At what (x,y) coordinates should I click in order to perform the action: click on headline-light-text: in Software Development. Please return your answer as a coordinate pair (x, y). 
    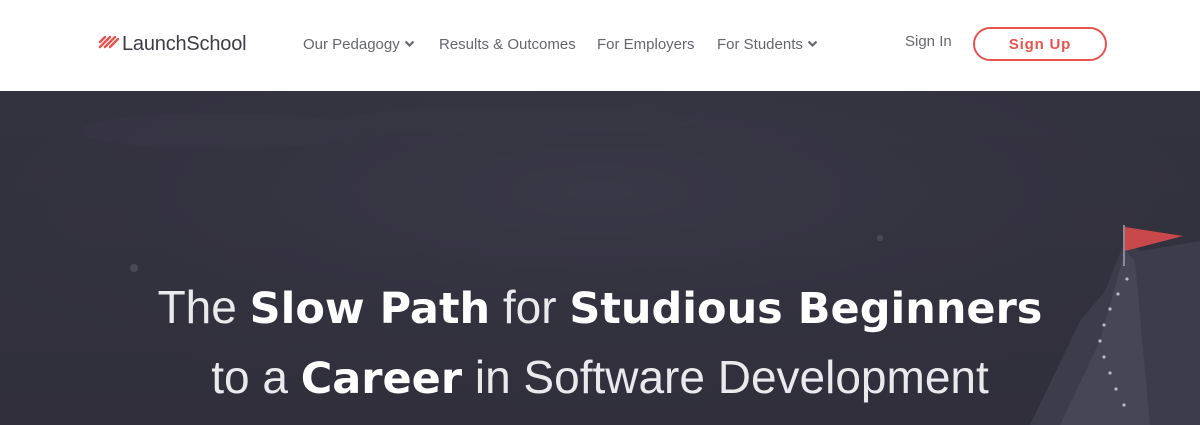
    Looking at the image, I should click on (725, 376).